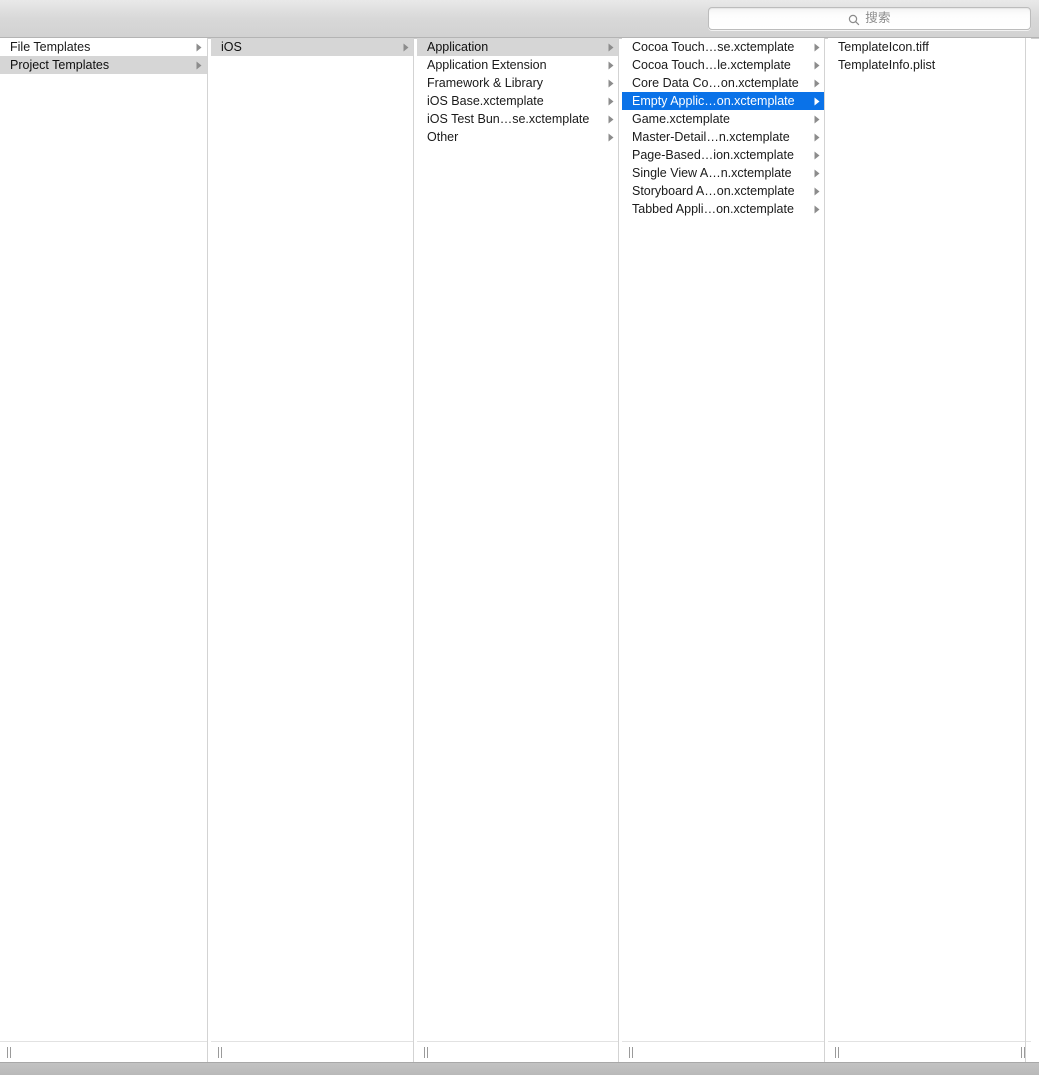 Image resolution: width=1039 pixels, height=1075 pixels. I want to click on browser-row: Project Templates, so click(103, 65).